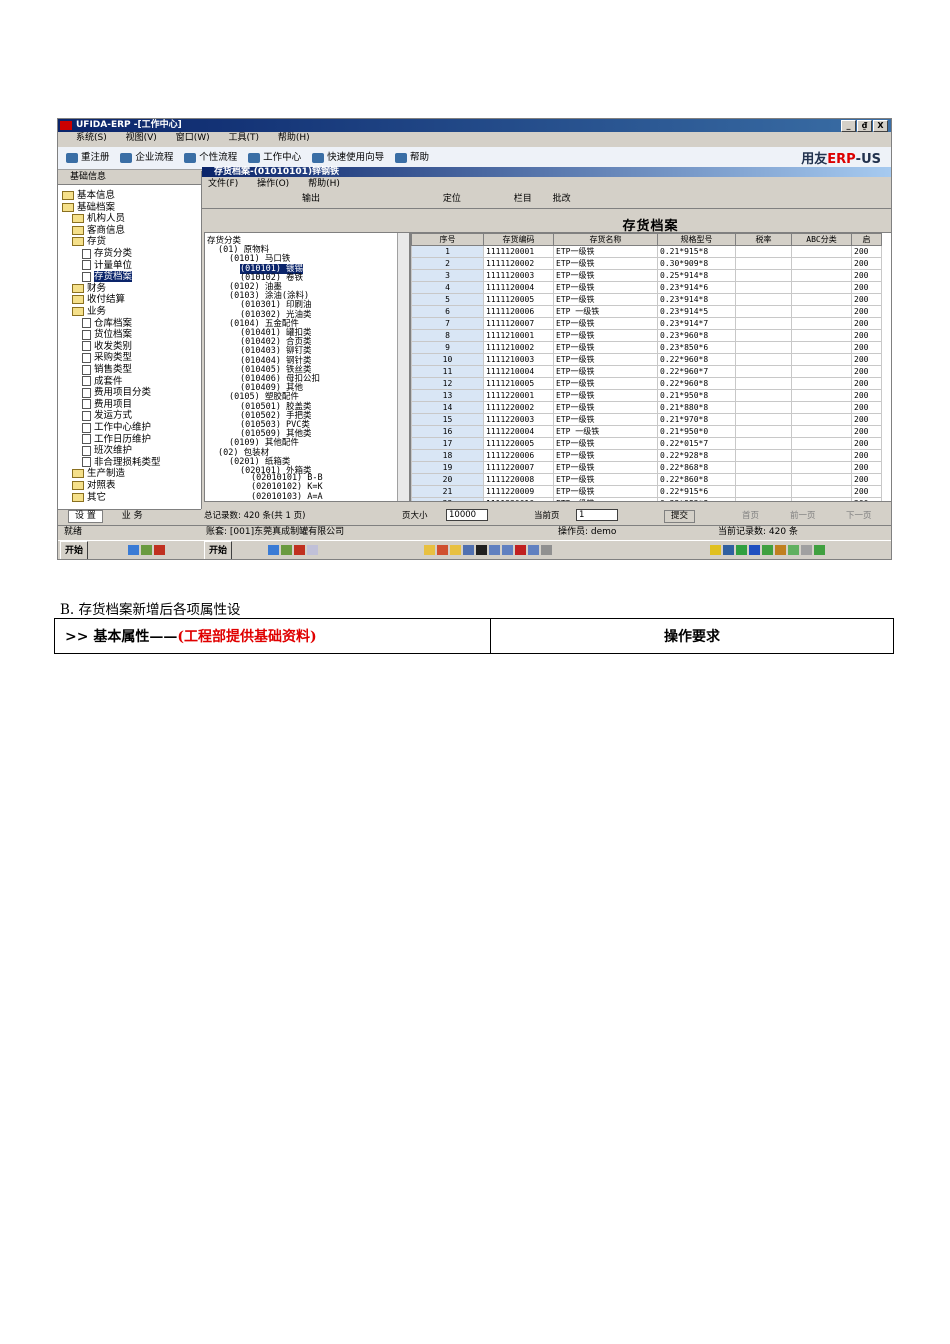  What do you see at coordinates (803, 516) in the screenshot?
I see `prev-page-button: 前一页` at bounding box center [803, 516].